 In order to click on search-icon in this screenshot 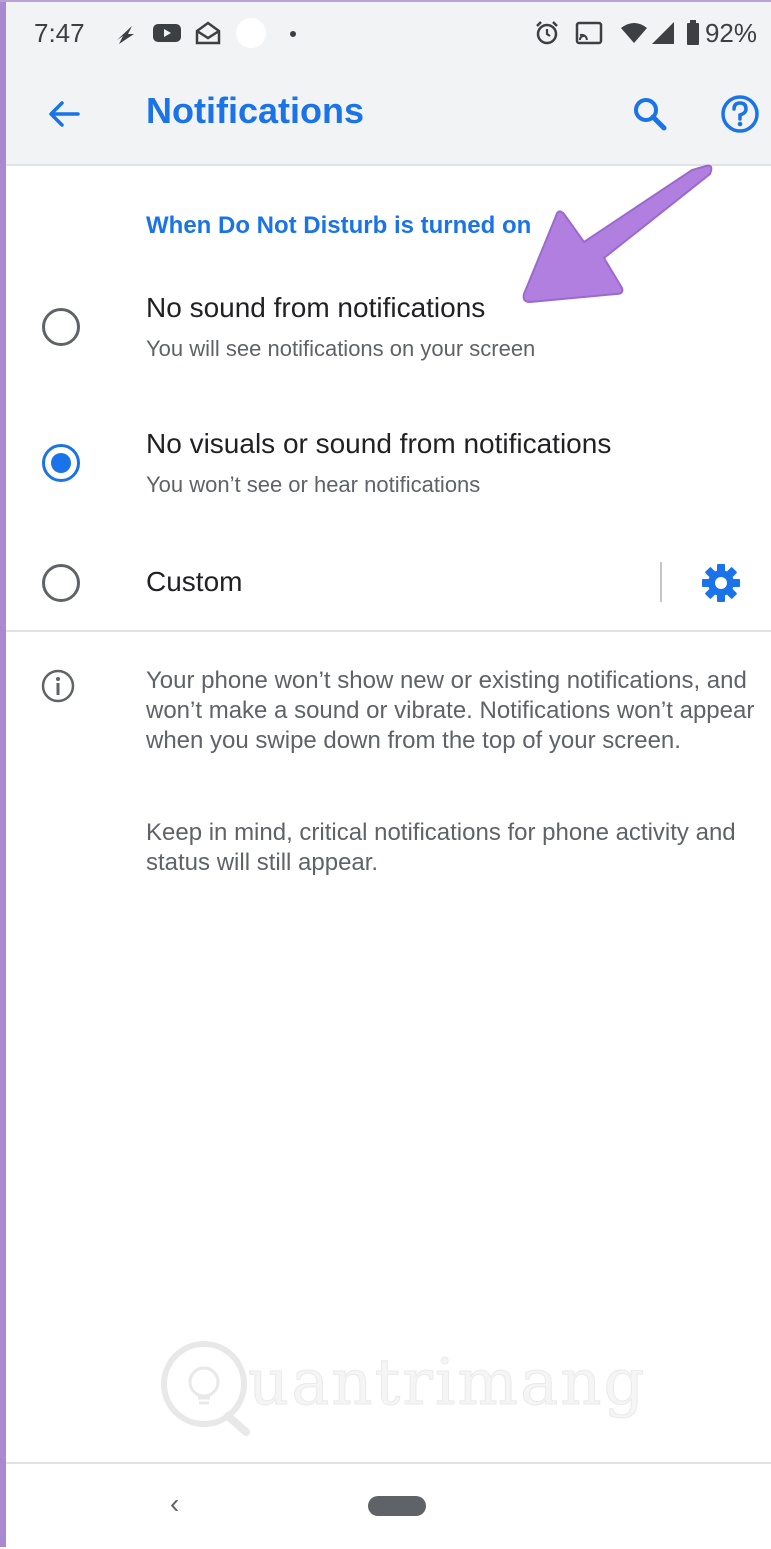, I will do `click(650, 114)`.